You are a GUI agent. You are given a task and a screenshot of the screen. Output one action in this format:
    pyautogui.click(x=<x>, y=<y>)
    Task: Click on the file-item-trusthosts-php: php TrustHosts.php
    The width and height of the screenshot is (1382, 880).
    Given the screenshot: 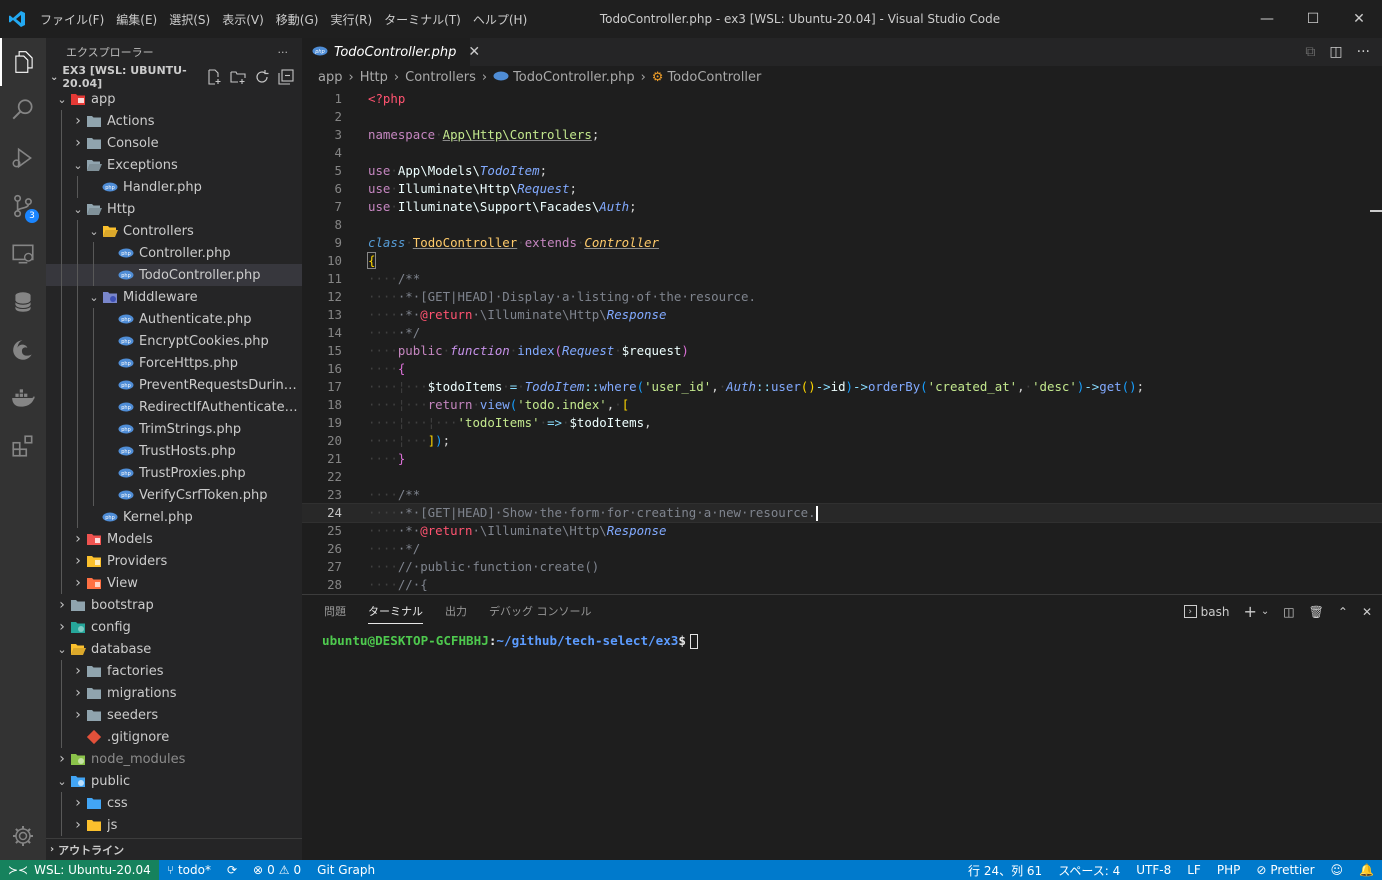 What is the action you would take?
    pyautogui.click(x=174, y=451)
    